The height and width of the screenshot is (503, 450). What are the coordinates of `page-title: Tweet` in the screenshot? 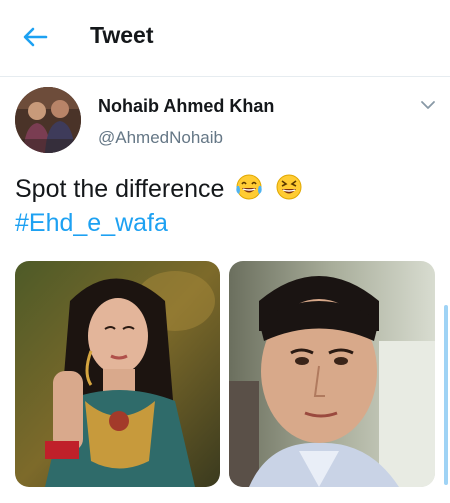 It's located at (122, 35).